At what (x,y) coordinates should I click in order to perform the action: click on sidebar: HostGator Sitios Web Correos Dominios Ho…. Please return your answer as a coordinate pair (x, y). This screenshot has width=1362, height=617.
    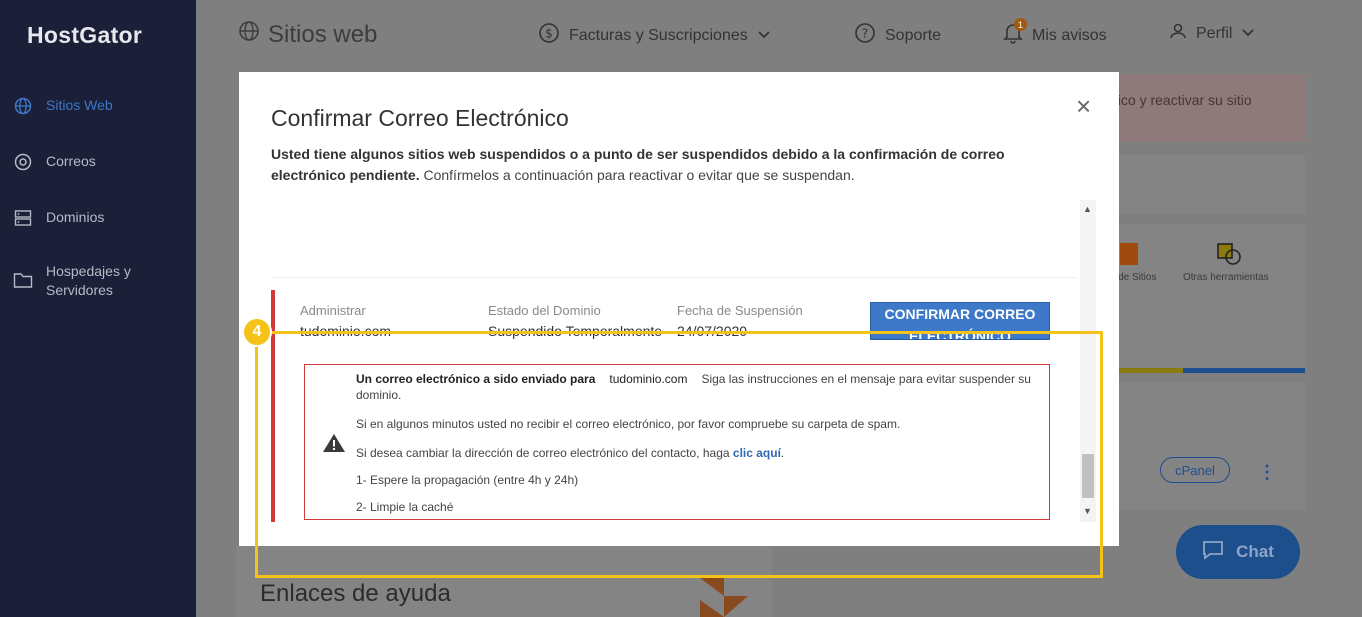
    Looking at the image, I should click on (98, 308).